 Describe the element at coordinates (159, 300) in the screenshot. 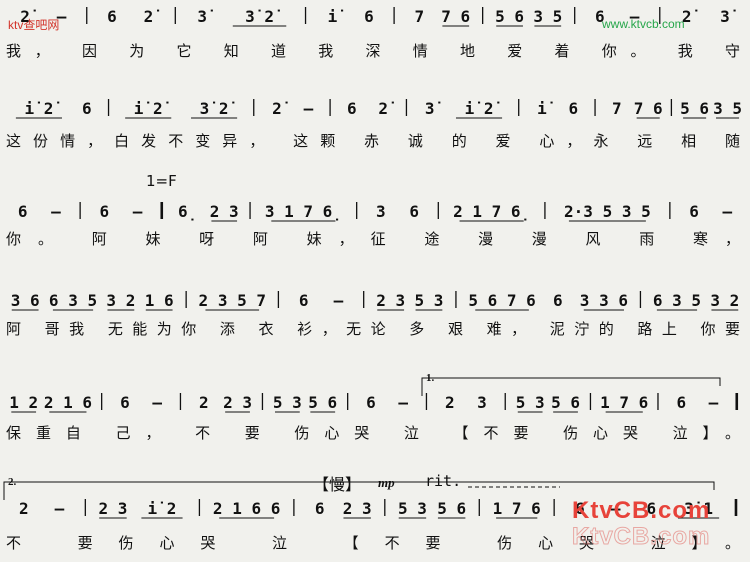

I see `jianpu-note: 1 6` at that location.